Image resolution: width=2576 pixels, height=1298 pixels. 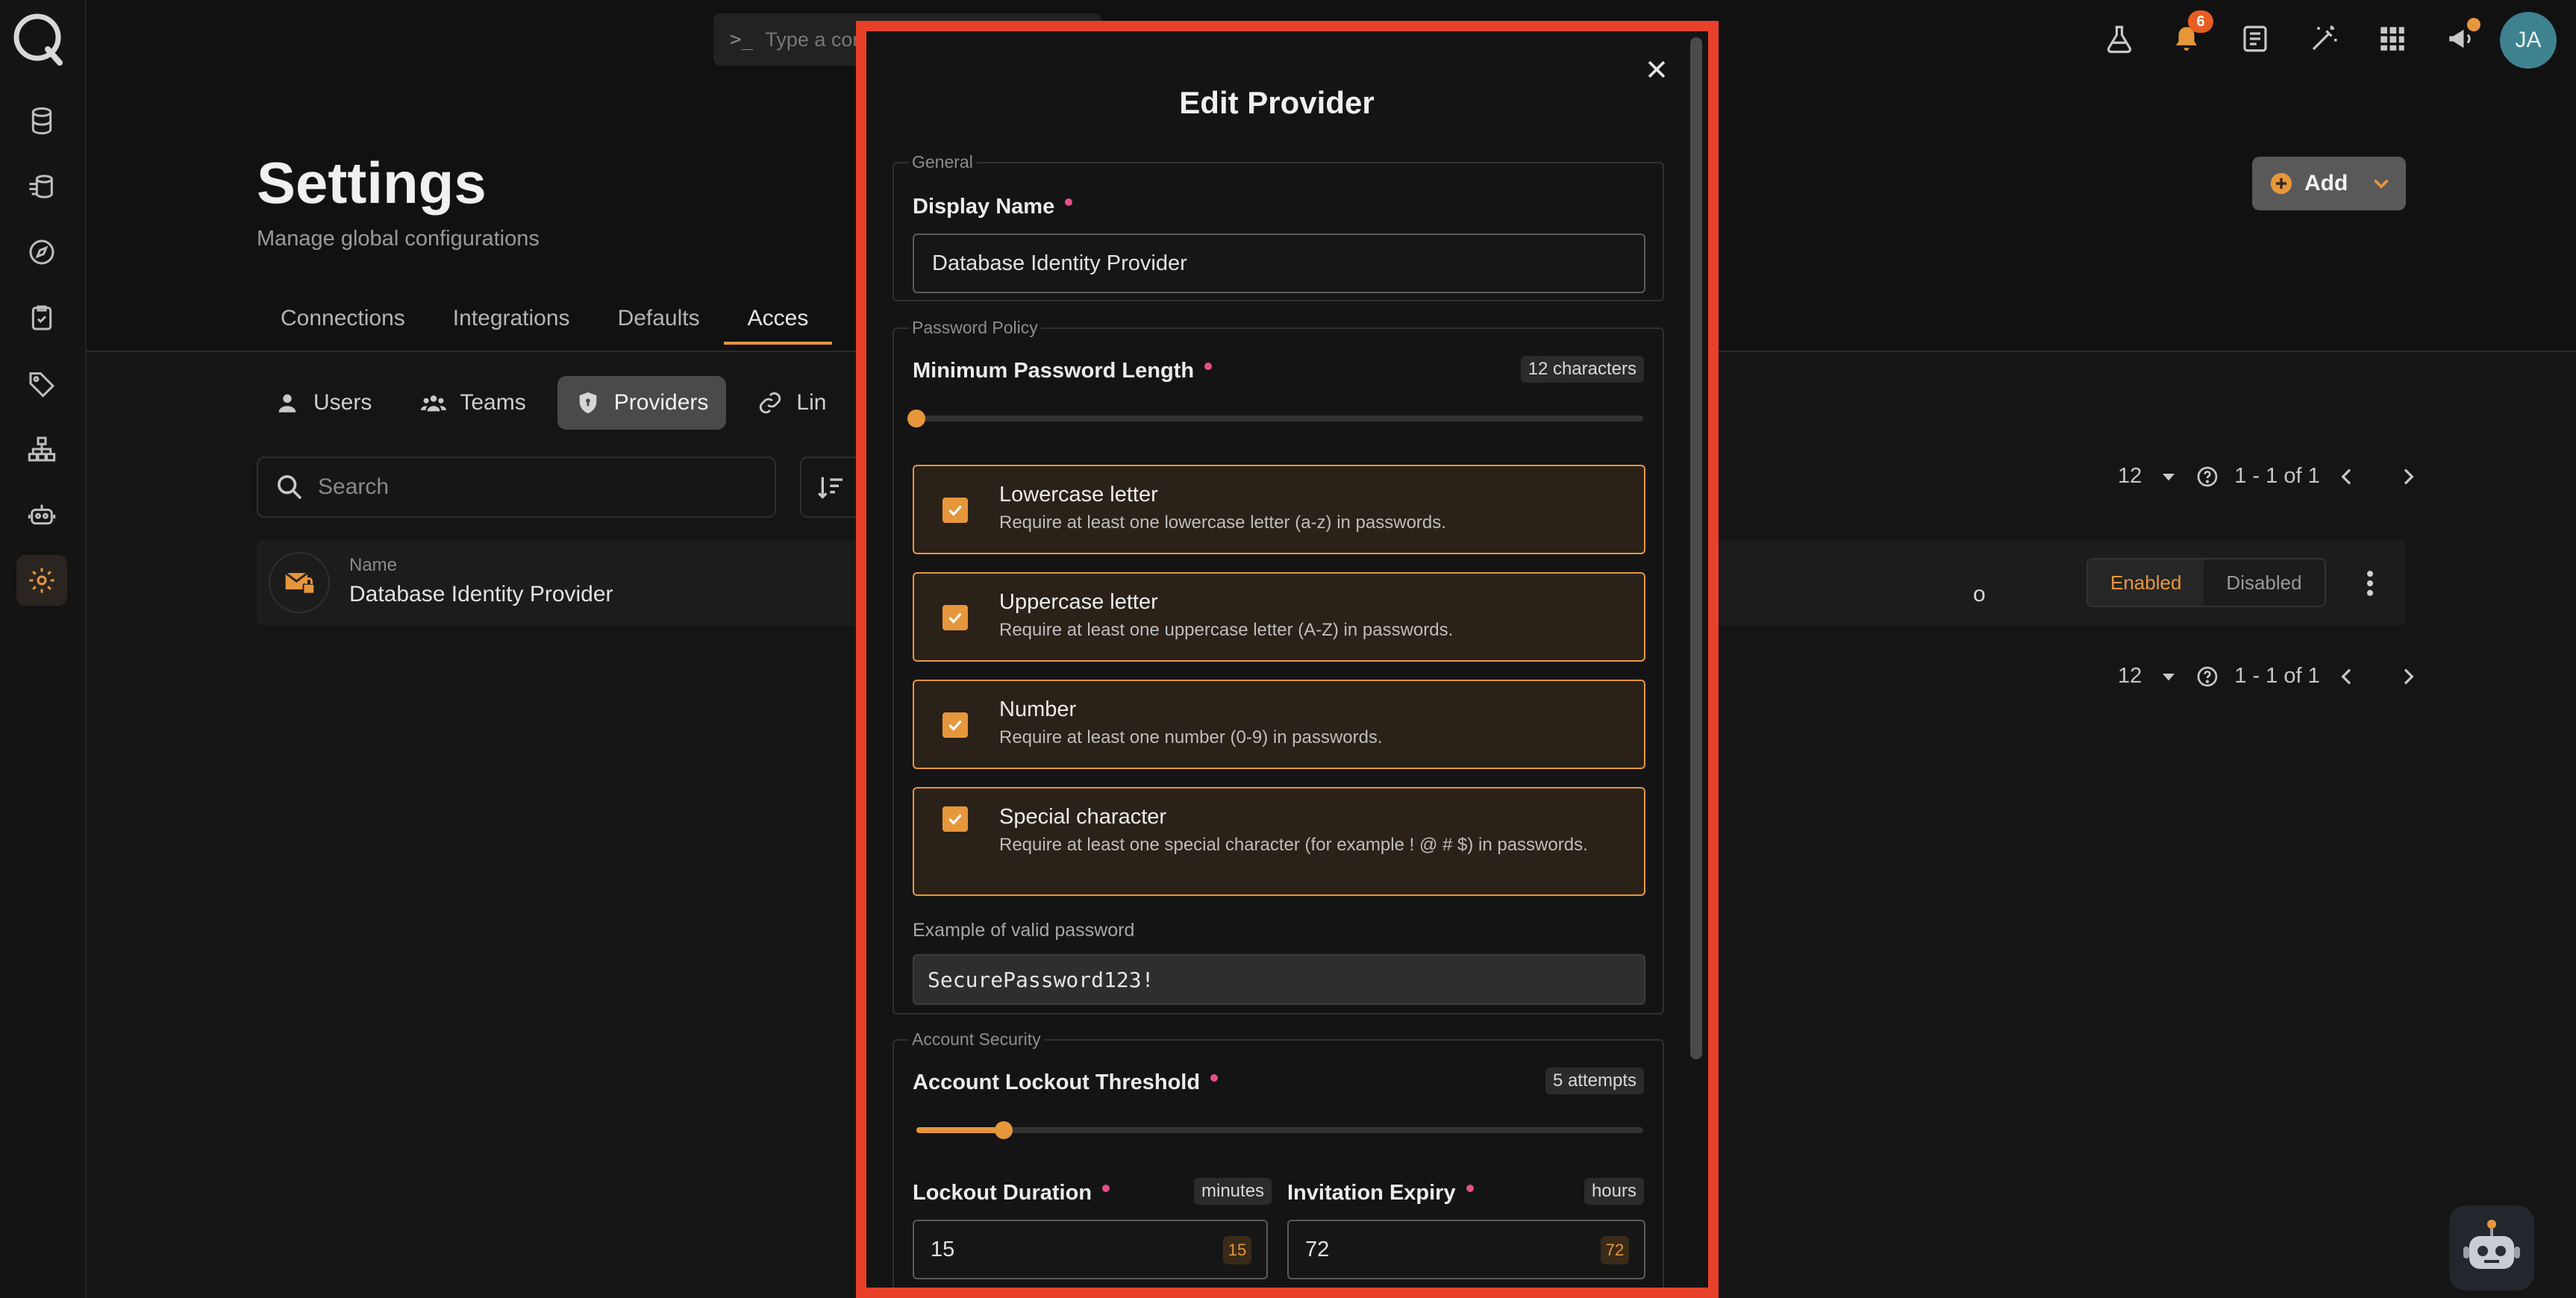 I want to click on rule-title: Uppercase letter, so click(x=1078, y=602).